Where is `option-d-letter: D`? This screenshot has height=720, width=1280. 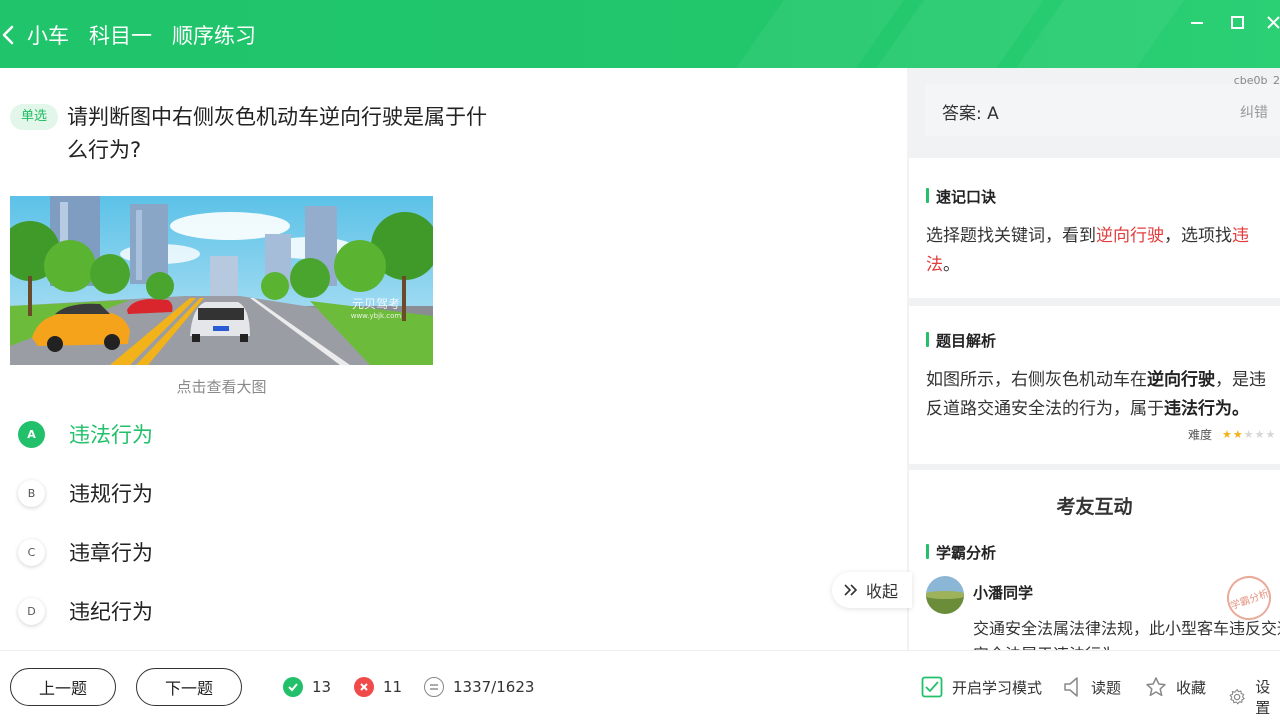
option-d-letter: D is located at coordinates (31, 611).